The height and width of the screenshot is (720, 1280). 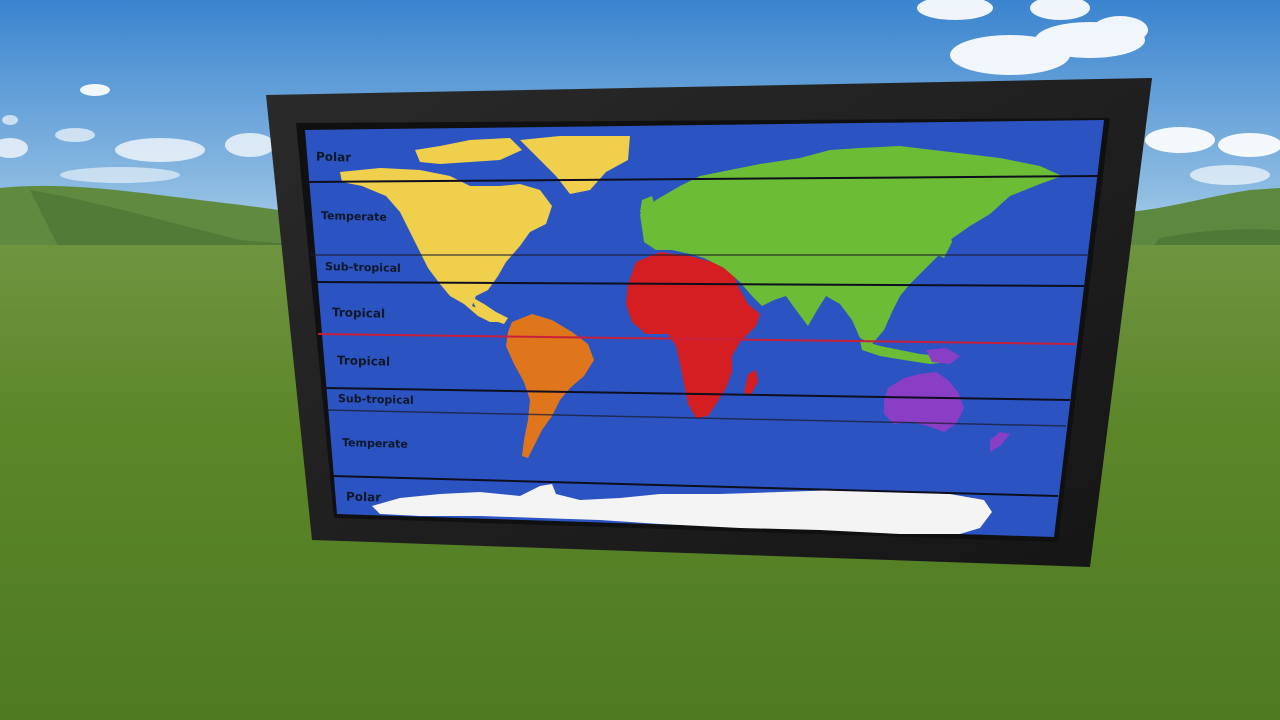 What do you see at coordinates (376, 399) in the screenshot?
I see `zone-label-subtropical-south: Sub-tropical` at bounding box center [376, 399].